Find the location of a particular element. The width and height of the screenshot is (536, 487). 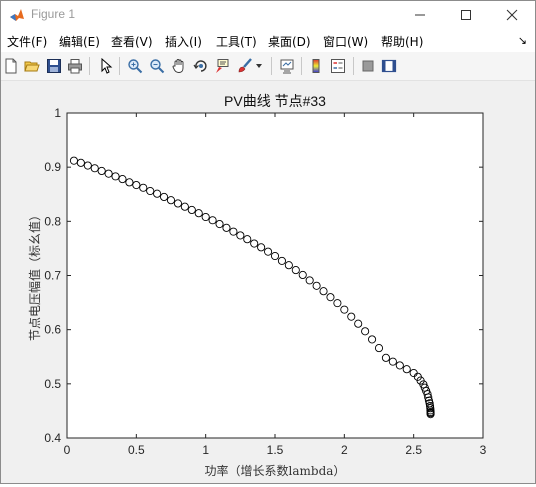

close-icon is located at coordinates (512, 15).